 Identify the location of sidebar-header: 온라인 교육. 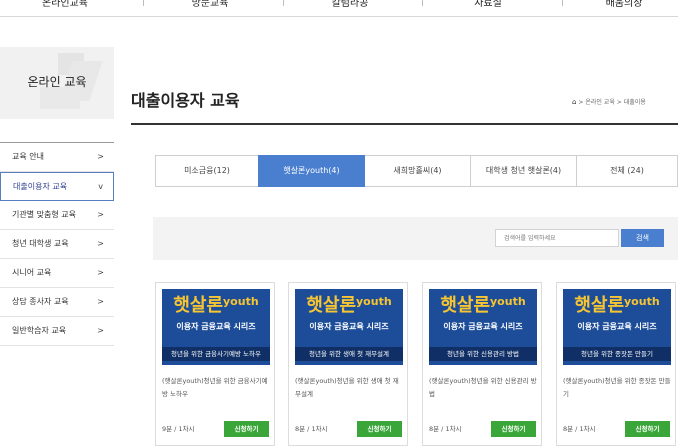
(57, 83).